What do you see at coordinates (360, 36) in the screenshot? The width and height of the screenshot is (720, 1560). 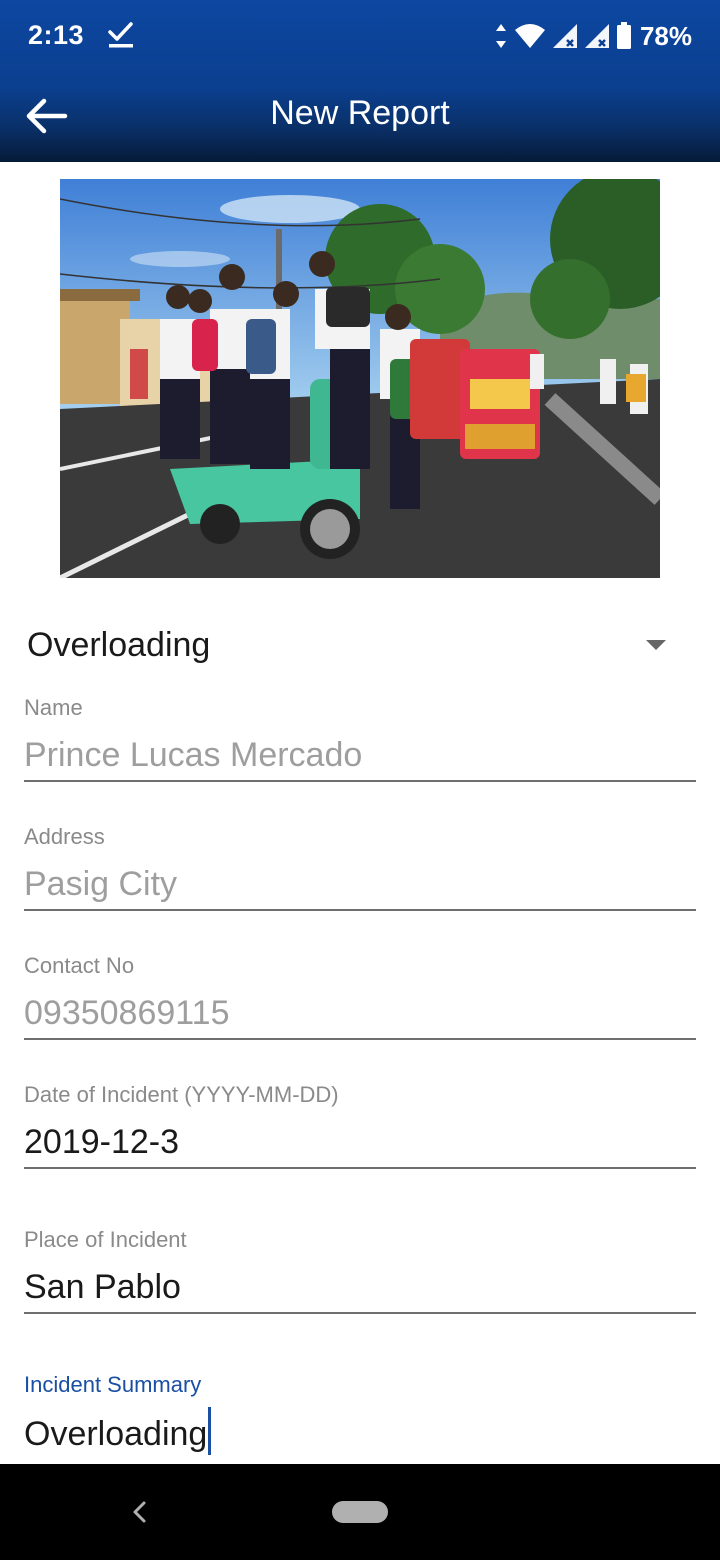 I see `status-bar: 2:13 78%` at bounding box center [360, 36].